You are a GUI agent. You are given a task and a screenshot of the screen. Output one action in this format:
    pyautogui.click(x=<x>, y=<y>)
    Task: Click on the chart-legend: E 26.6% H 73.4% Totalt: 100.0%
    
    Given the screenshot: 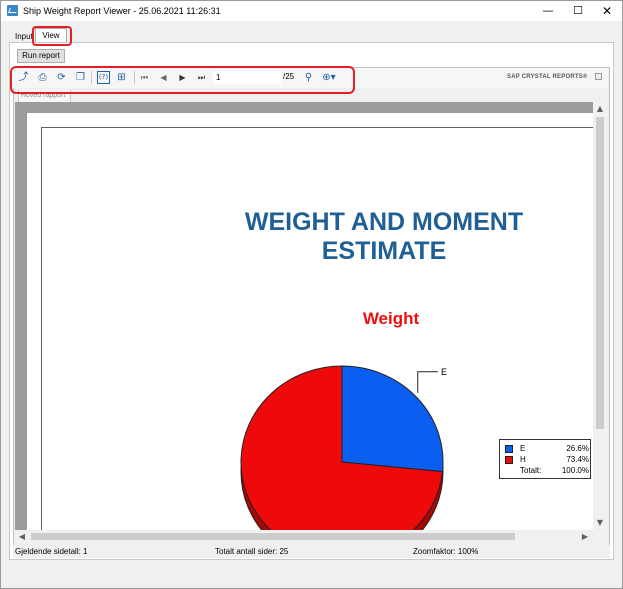 What is the action you would take?
    pyautogui.click(x=545, y=459)
    